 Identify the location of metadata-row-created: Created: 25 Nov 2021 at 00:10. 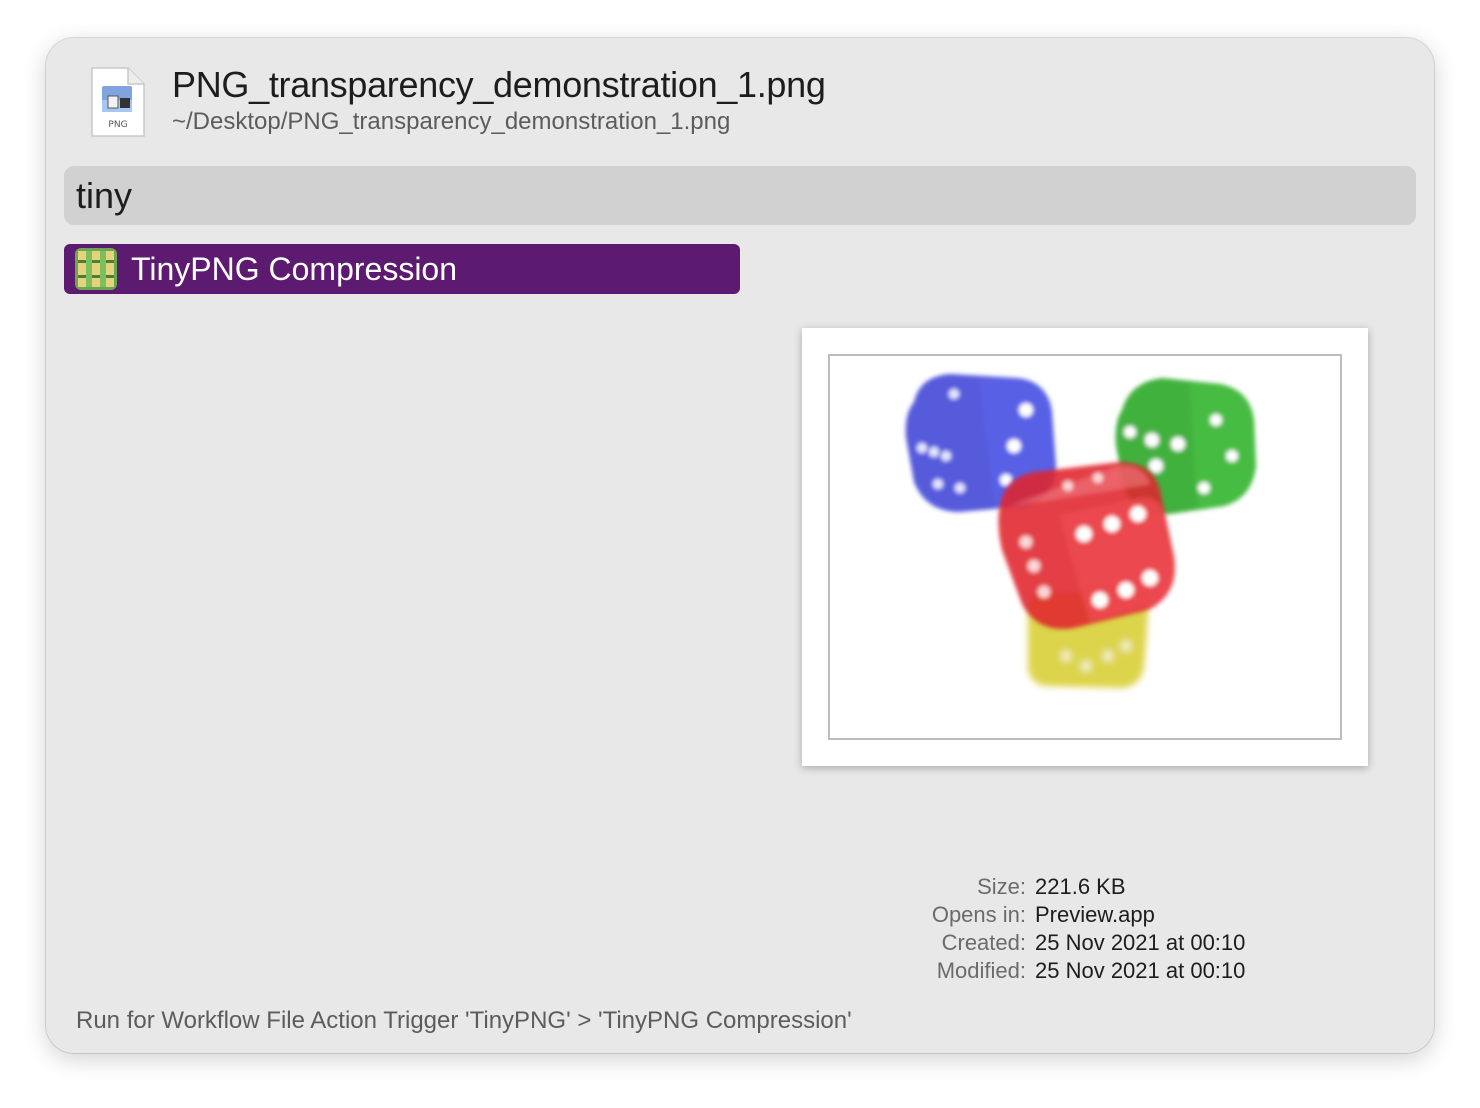
(1126, 943).